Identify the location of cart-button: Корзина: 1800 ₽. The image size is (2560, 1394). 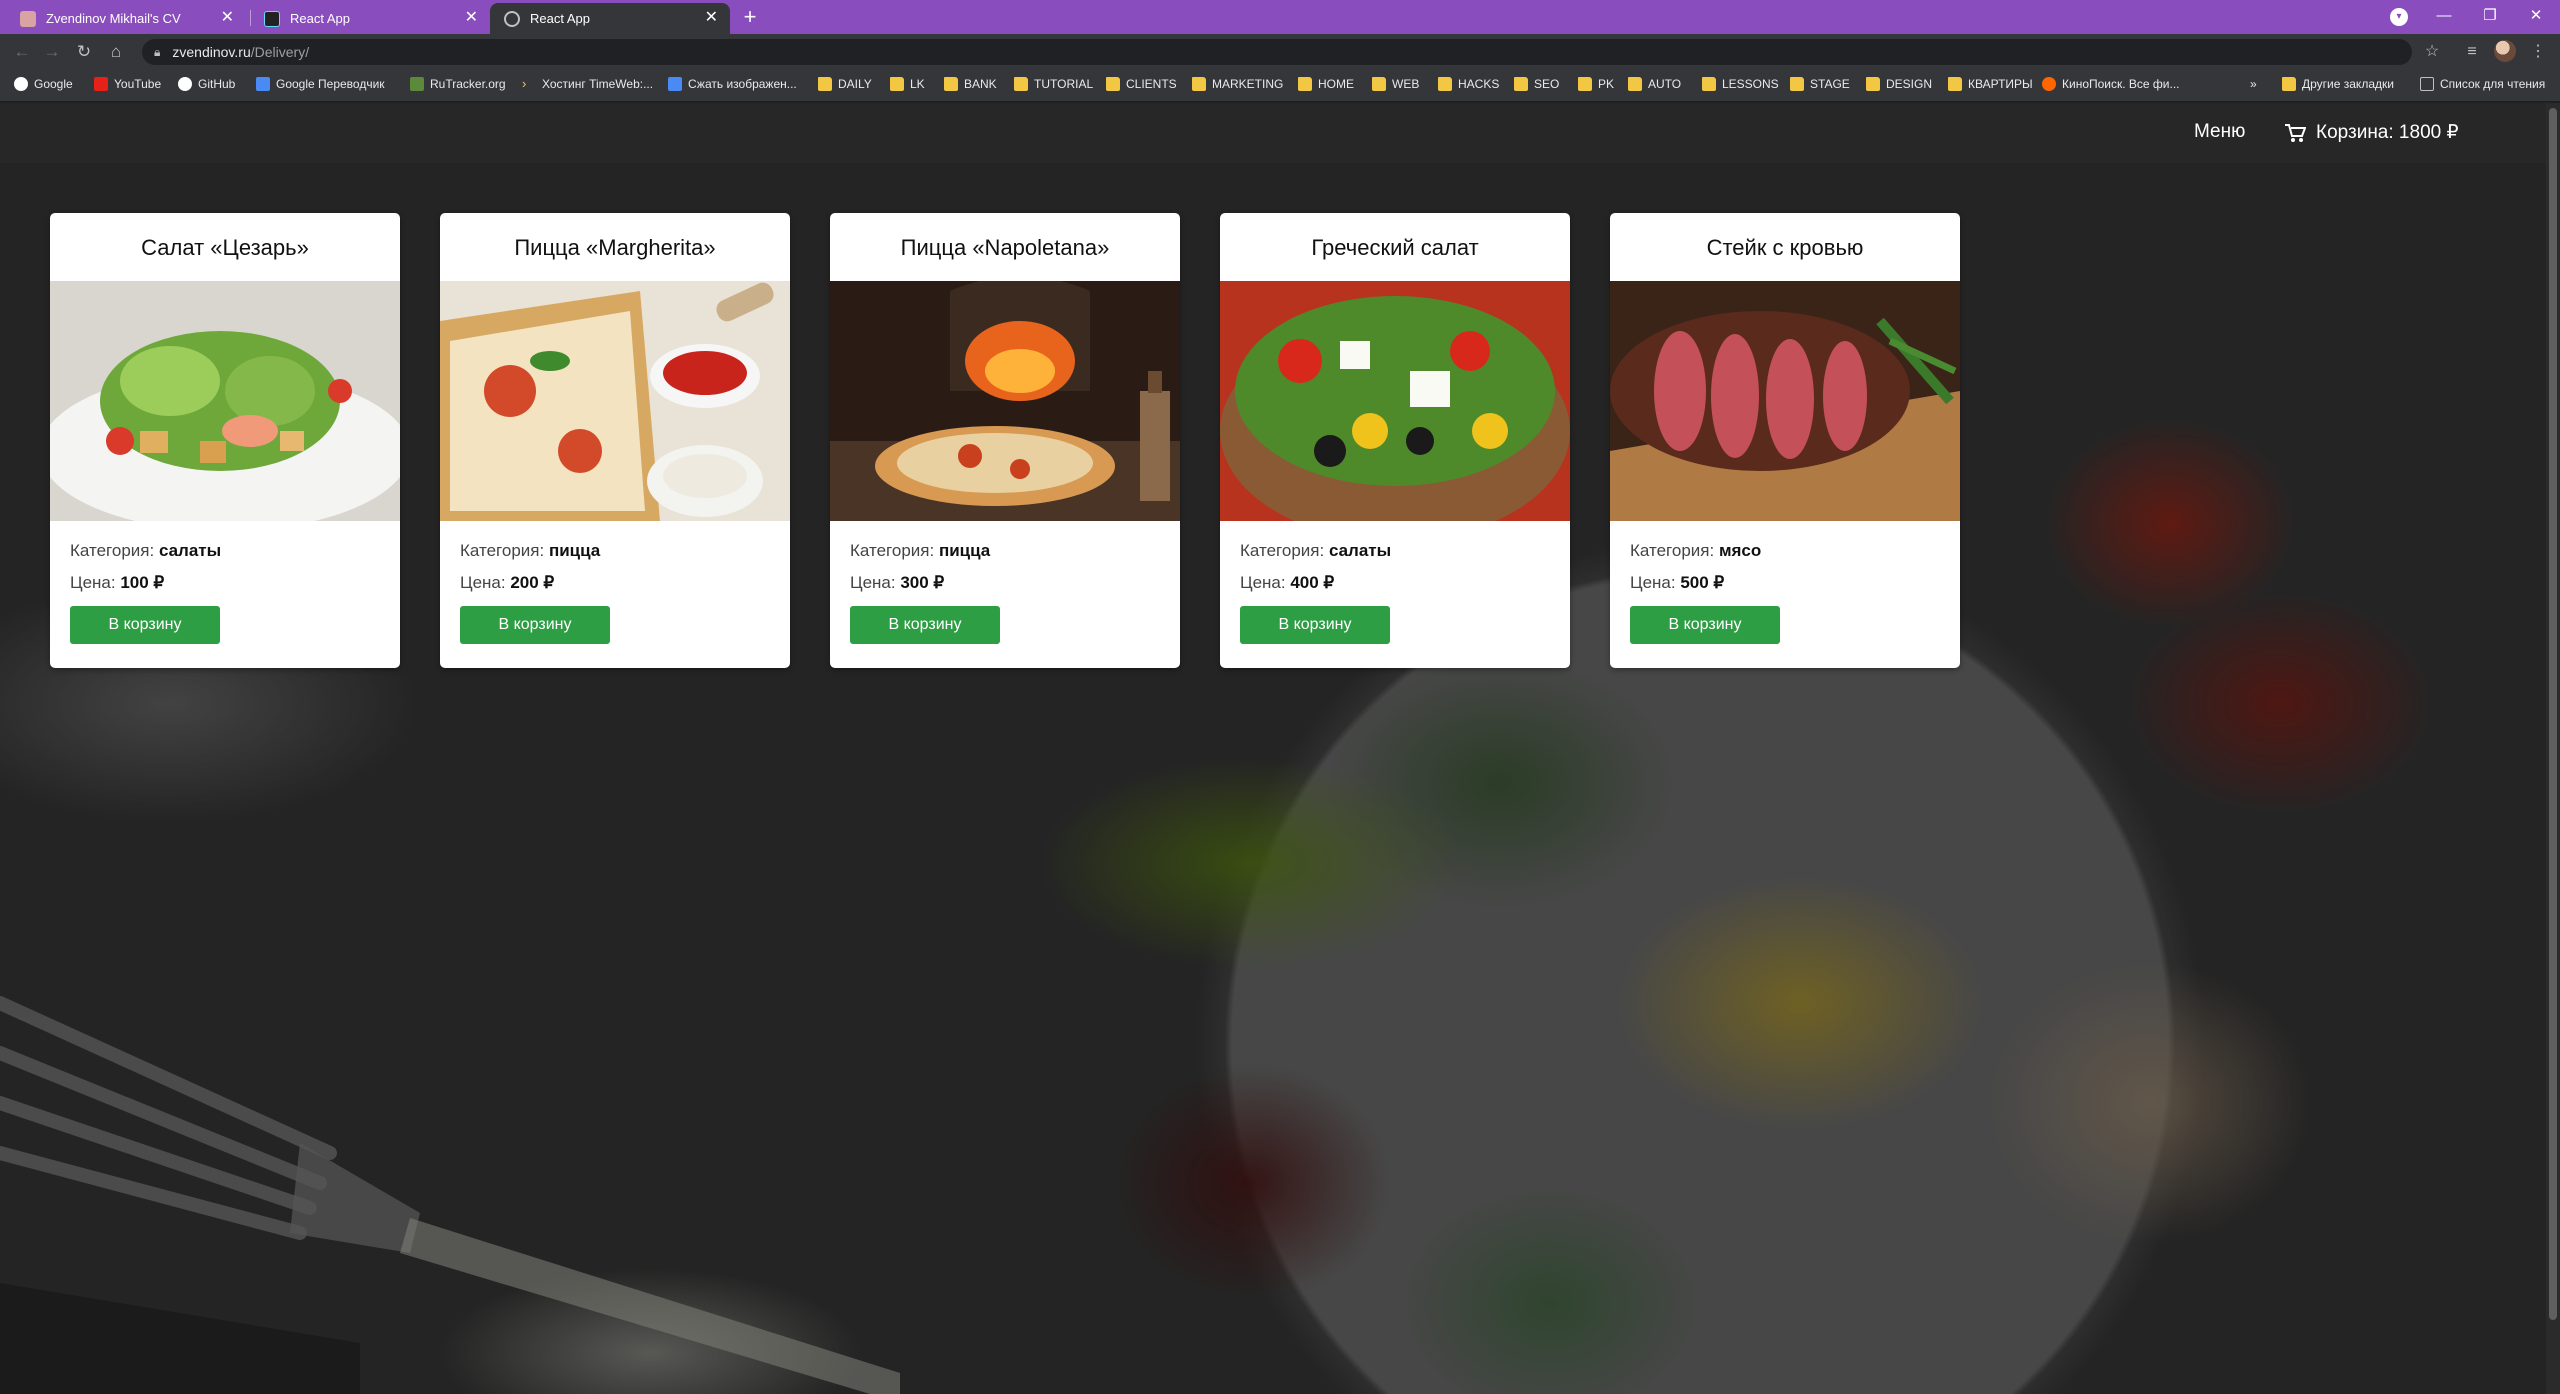
(2371, 132).